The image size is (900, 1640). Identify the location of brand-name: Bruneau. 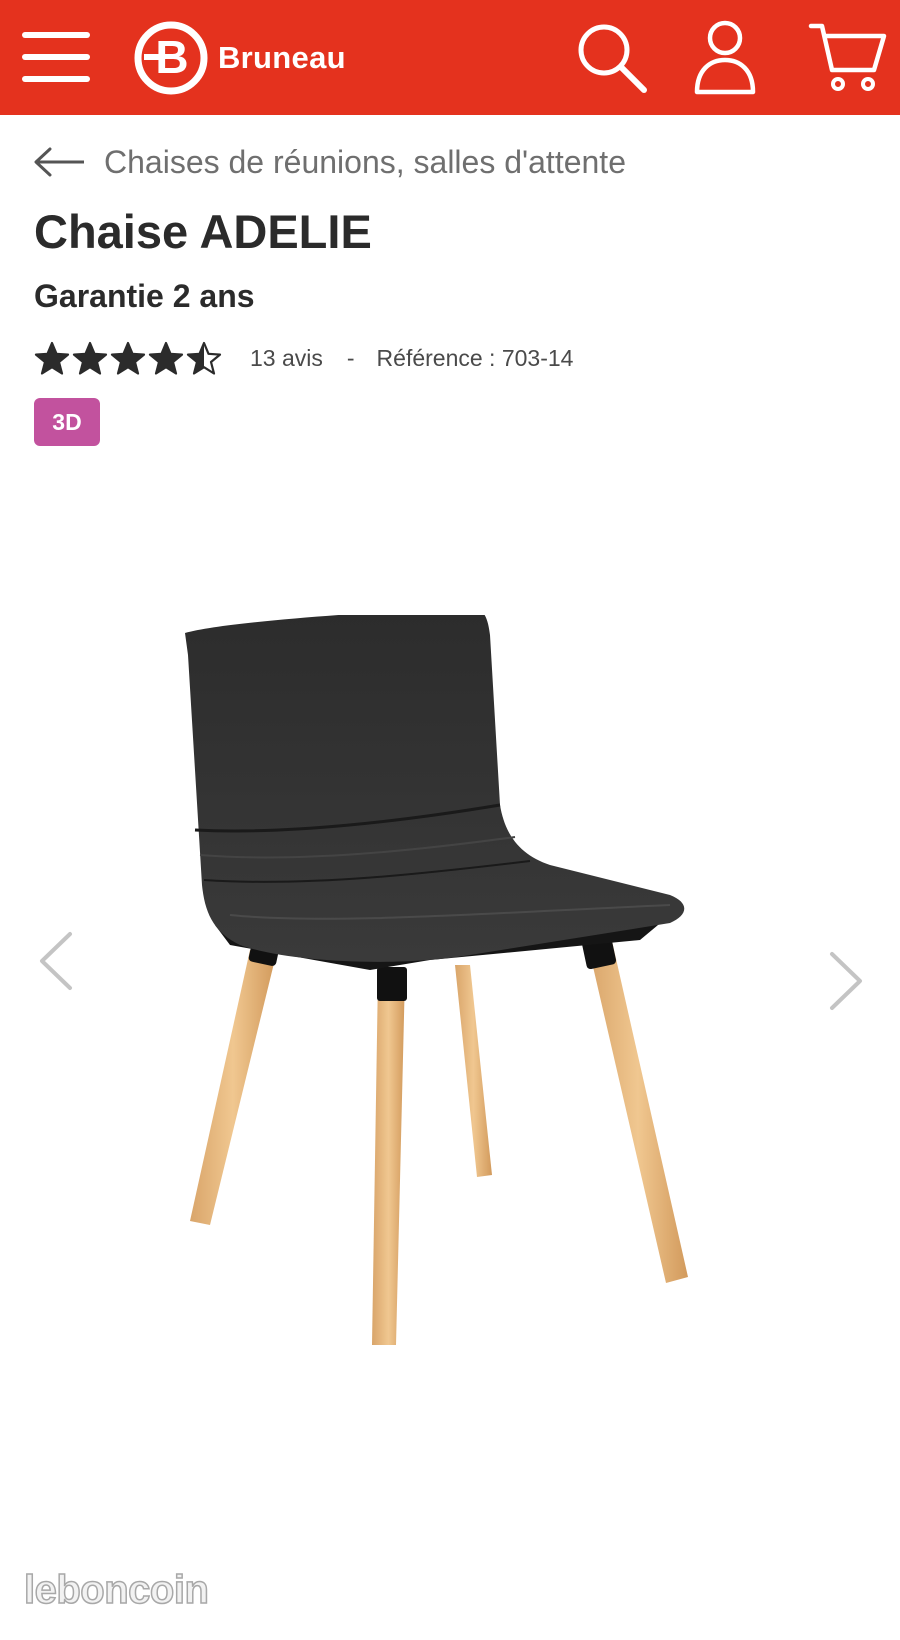
(282, 57).